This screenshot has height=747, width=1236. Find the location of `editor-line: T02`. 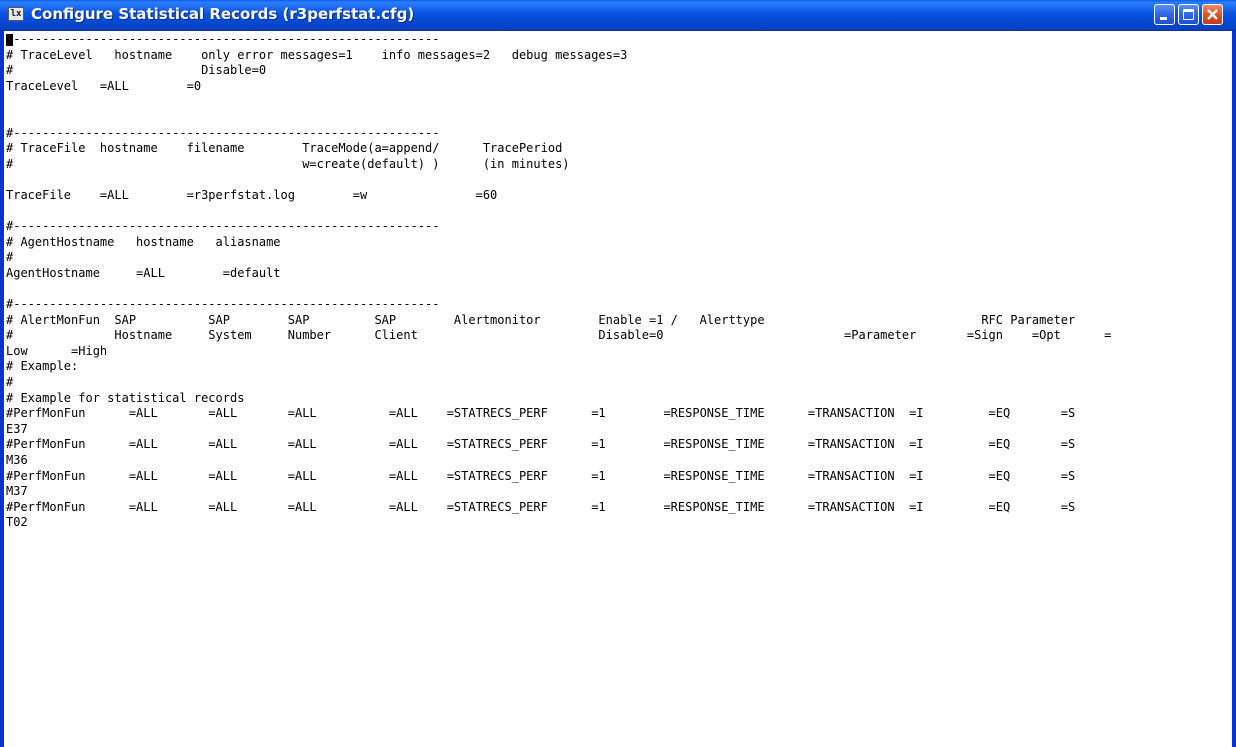

editor-line: T02 is located at coordinates (619, 523).